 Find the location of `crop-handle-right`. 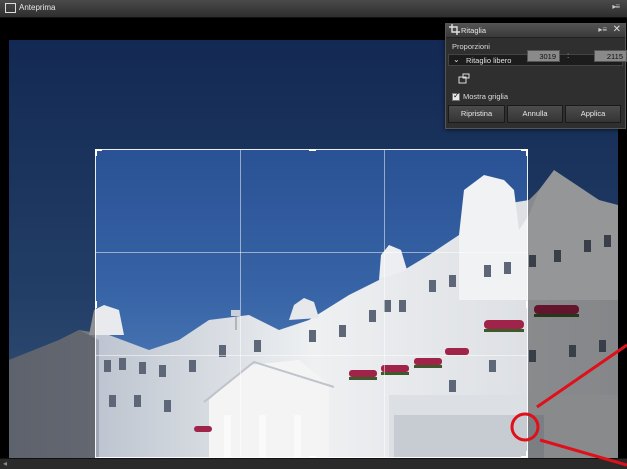

crop-handle-right is located at coordinates (527, 304).